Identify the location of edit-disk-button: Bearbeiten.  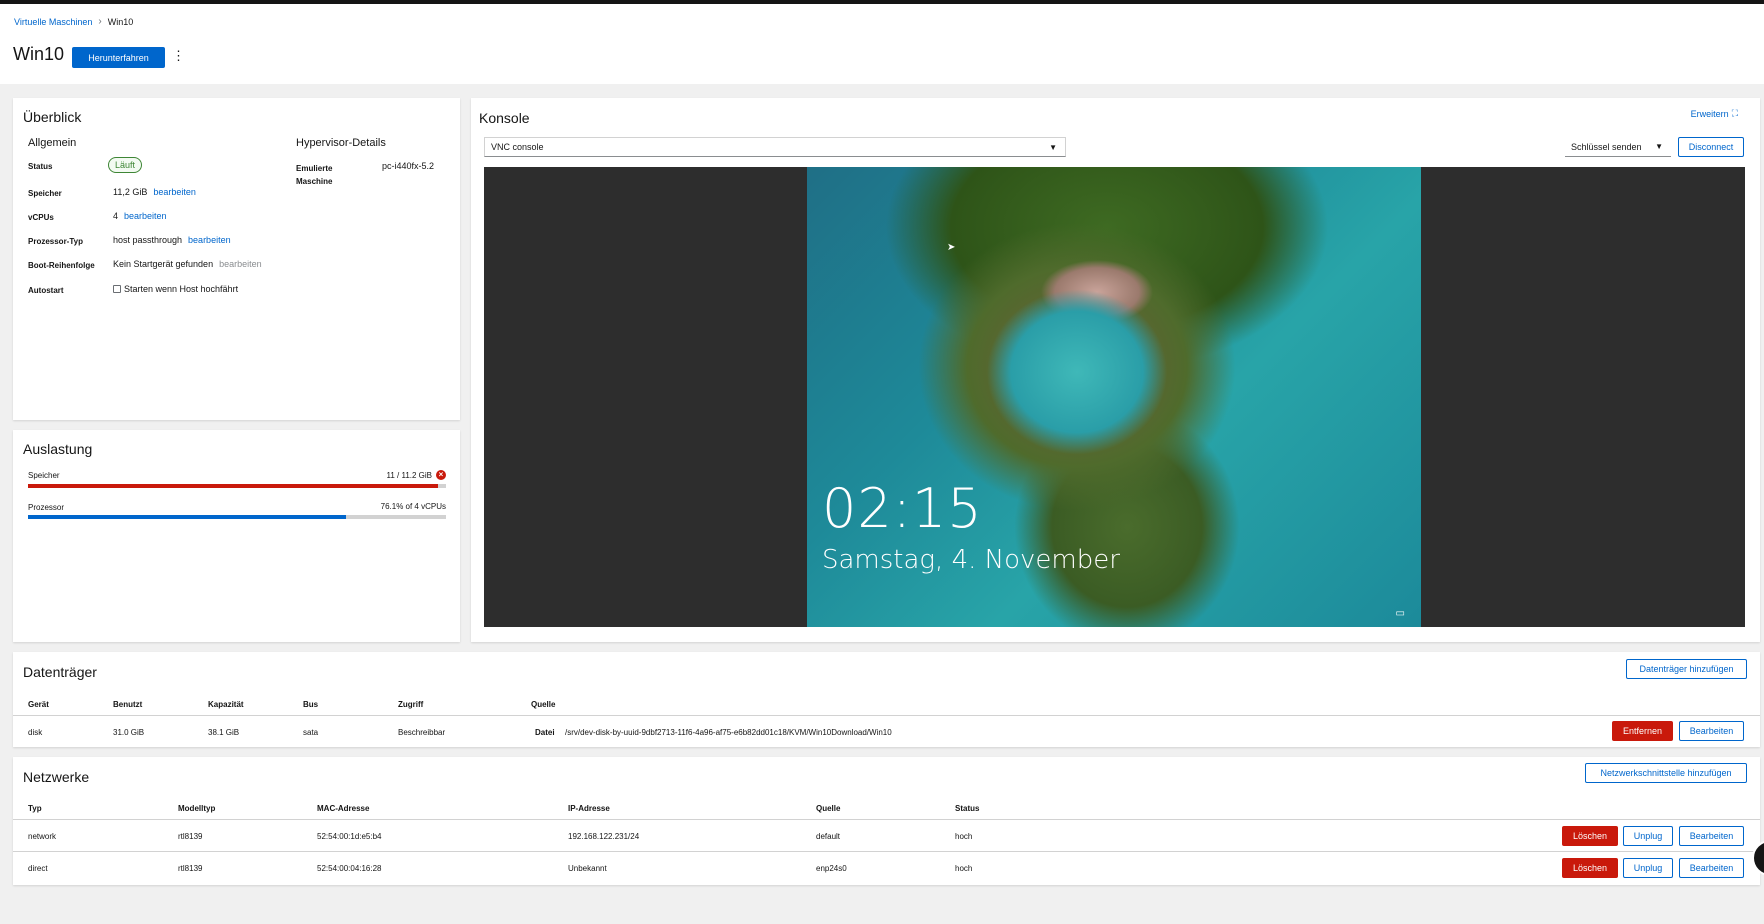
(1711, 731).